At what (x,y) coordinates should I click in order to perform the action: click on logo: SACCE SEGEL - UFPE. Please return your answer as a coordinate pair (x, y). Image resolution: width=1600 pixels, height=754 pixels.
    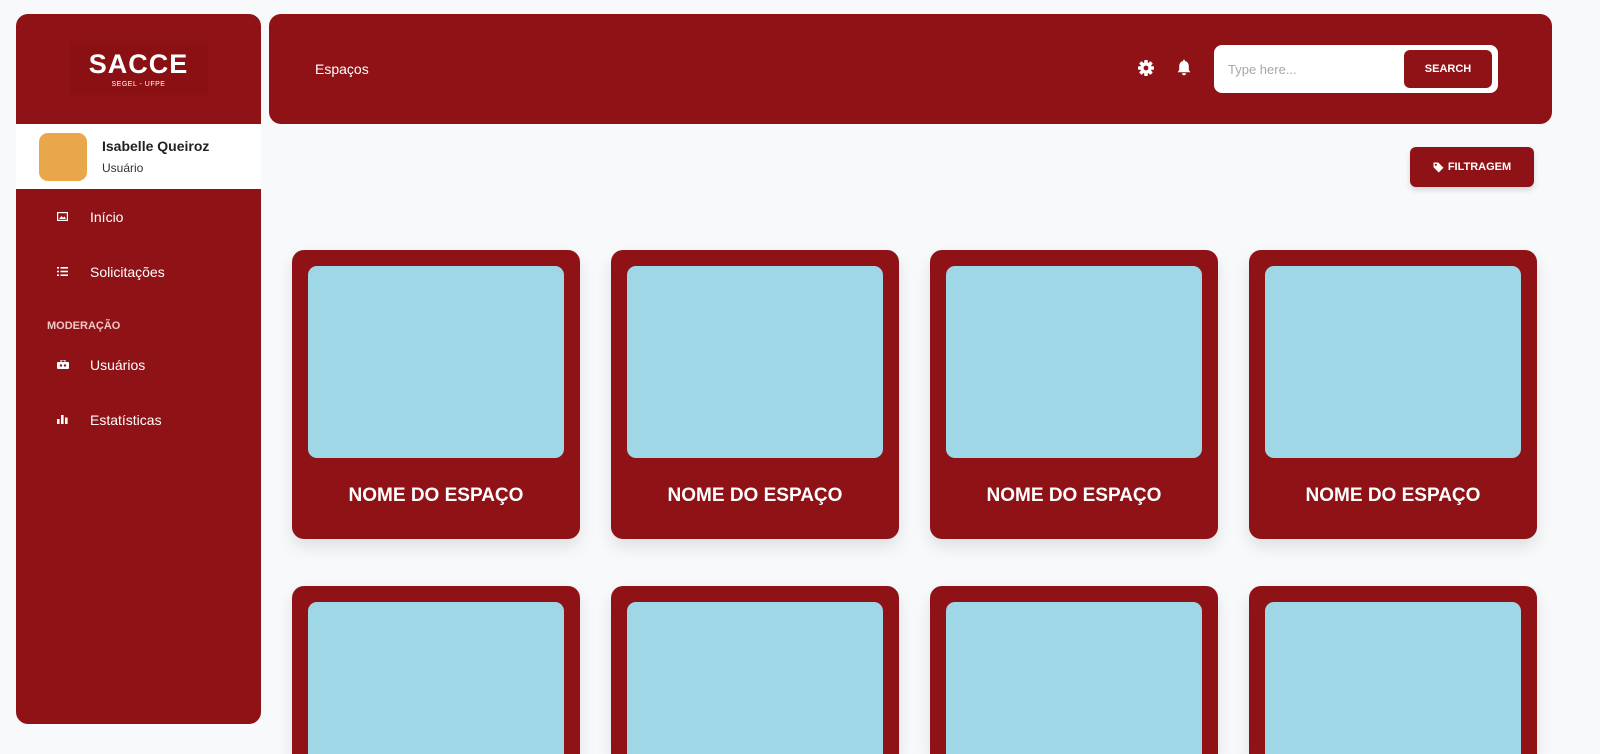
    Looking at the image, I should click on (138, 69).